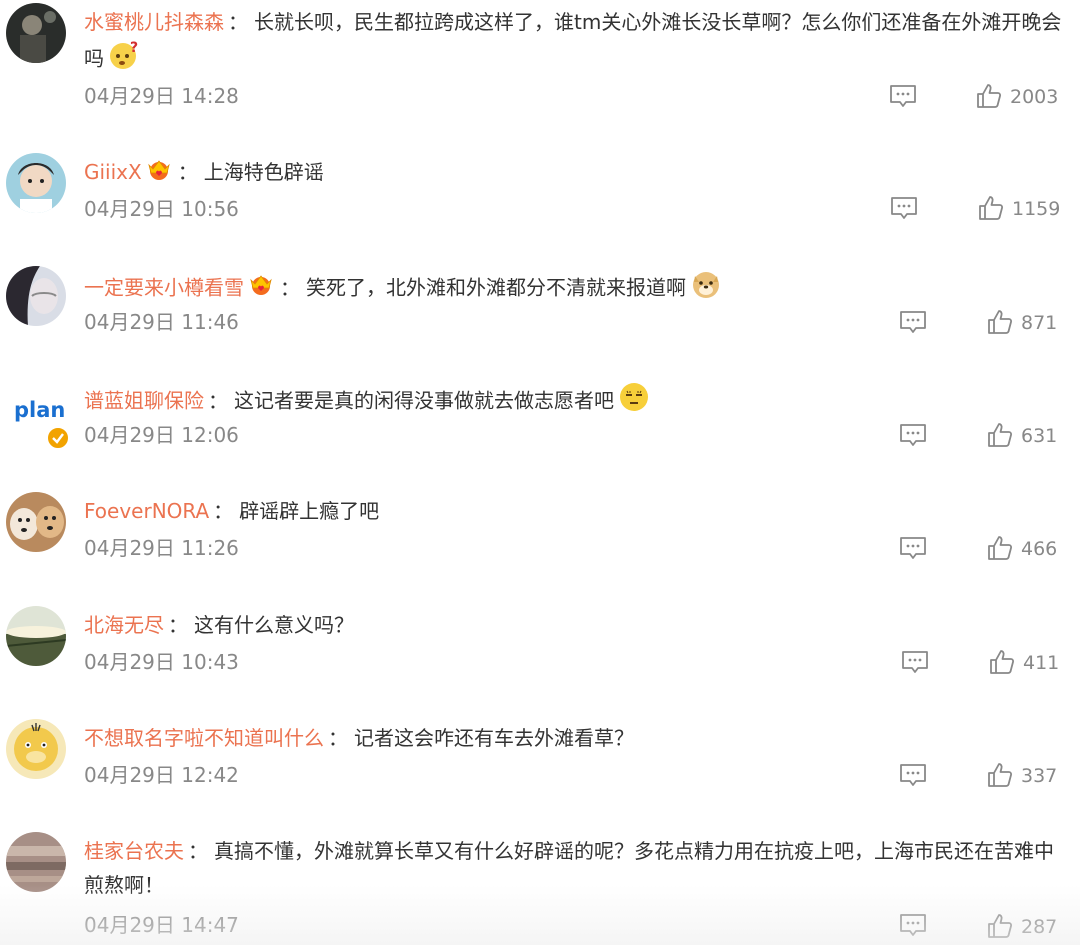 The height and width of the screenshot is (945, 1080). I want to click on comment-time: 04月29日 14:28, so click(161, 96).